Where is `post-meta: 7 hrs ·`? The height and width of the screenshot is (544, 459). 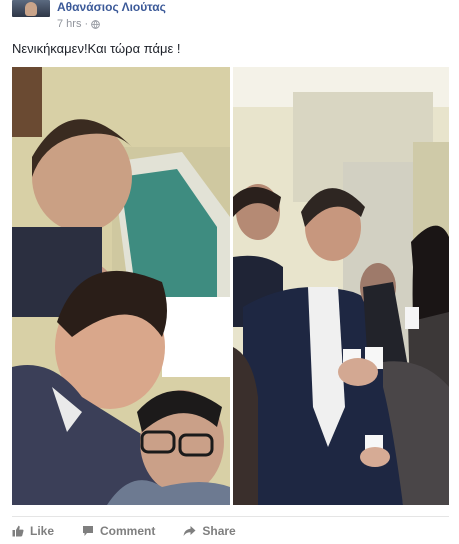
post-meta: 7 hrs · is located at coordinates (78, 24).